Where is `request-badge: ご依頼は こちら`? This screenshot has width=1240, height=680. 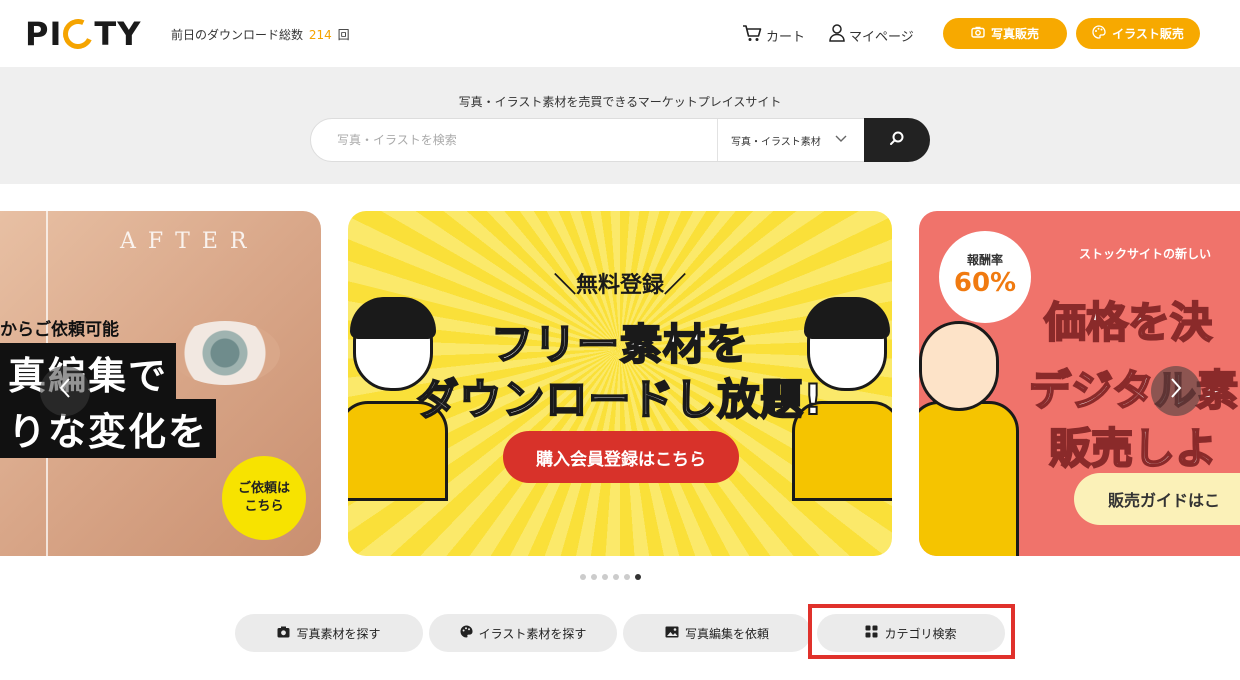 request-badge: ご依頼は こちら is located at coordinates (264, 498).